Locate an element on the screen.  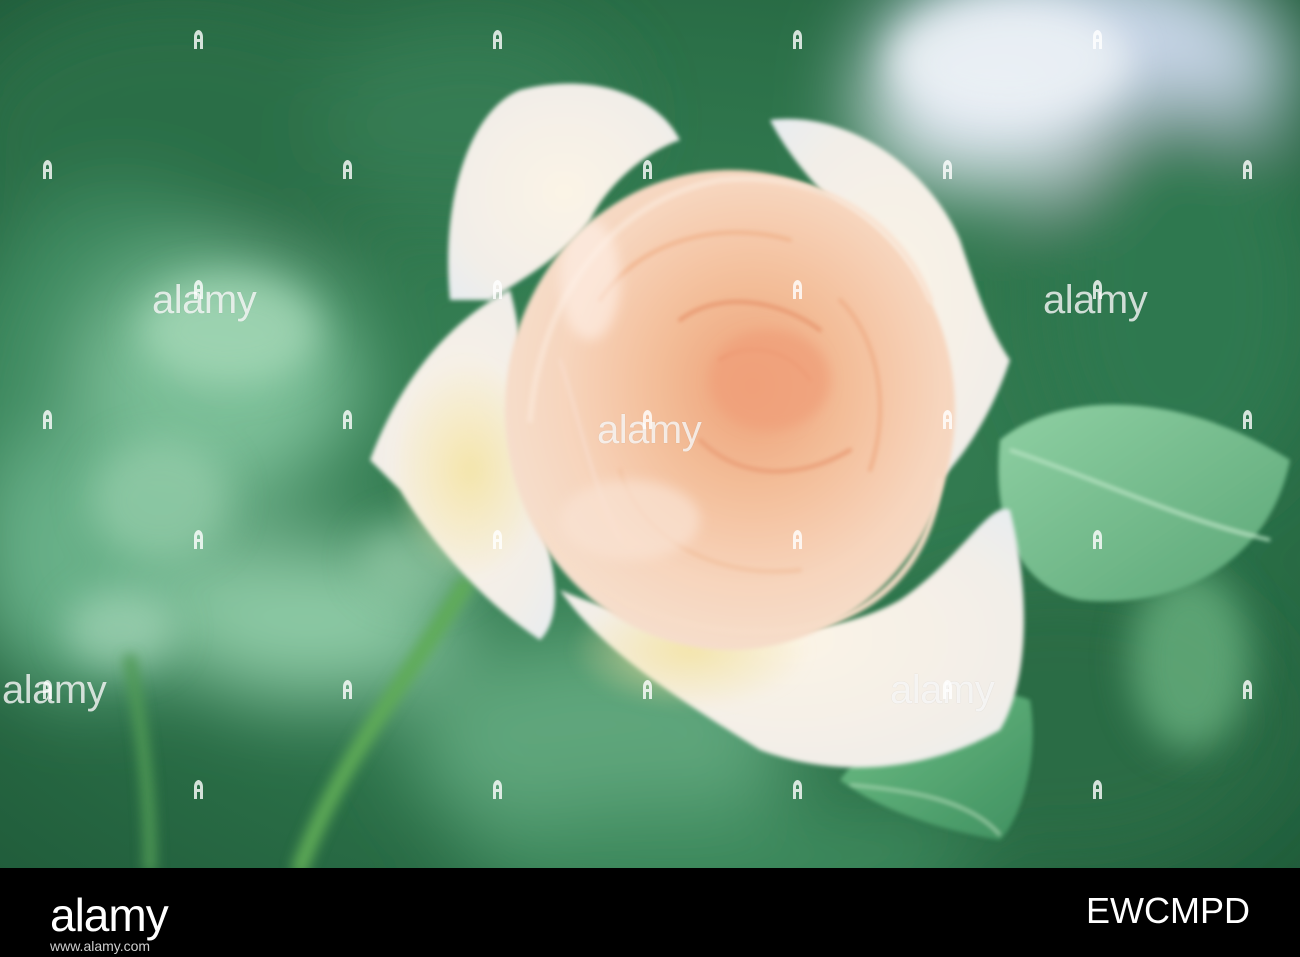
image-id: EWCMPD is located at coordinates (1168, 910).